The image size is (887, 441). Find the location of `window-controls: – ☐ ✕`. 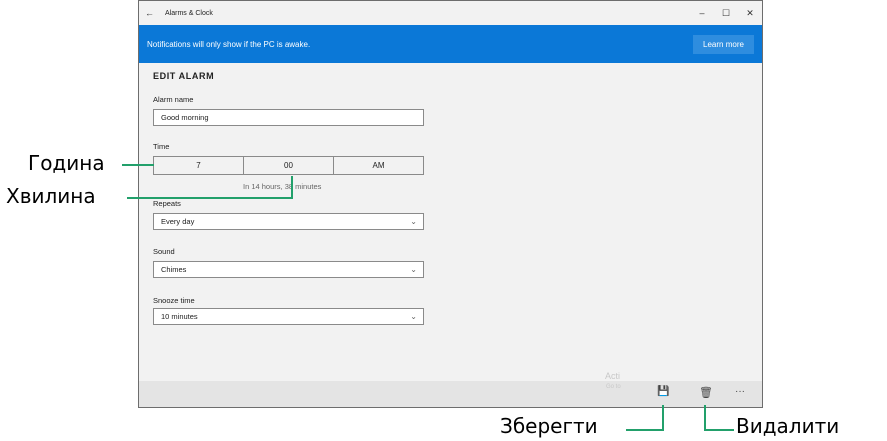

window-controls: – ☐ ✕ is located at coordinates (726, 13).